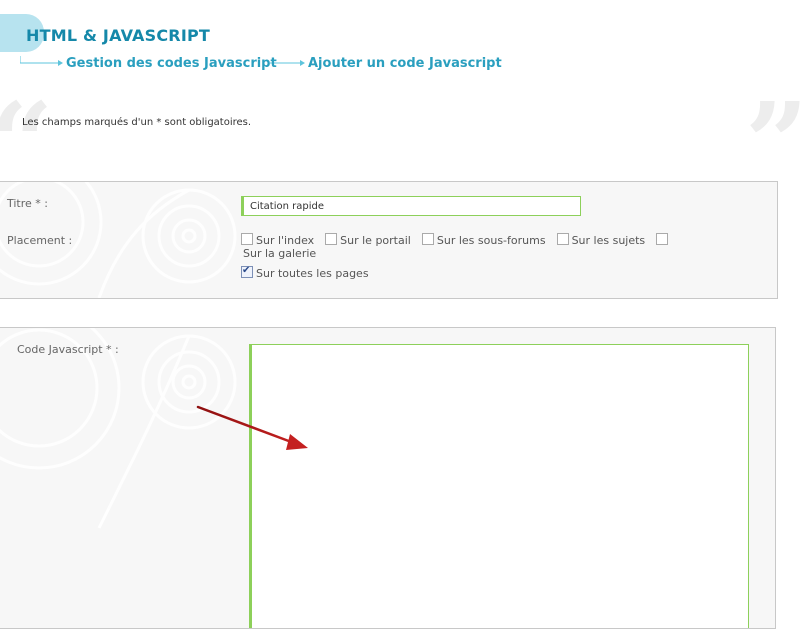 The height and width of the screenshot is (629, 800). I want to click on checkbox-portail, so click(331, 239).